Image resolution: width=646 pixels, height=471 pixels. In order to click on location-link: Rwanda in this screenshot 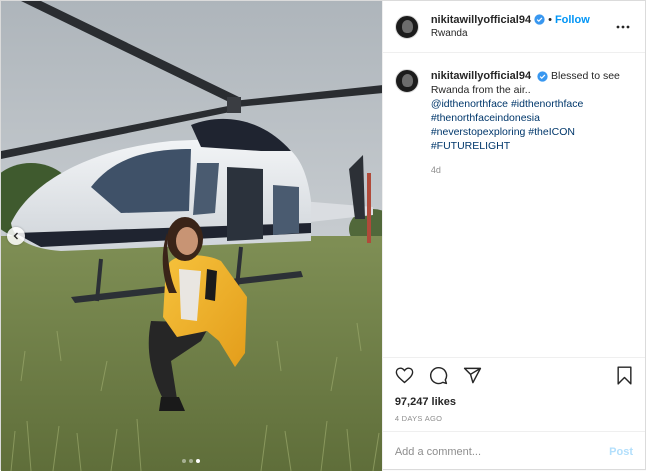, I will do `click(522, 34)`.